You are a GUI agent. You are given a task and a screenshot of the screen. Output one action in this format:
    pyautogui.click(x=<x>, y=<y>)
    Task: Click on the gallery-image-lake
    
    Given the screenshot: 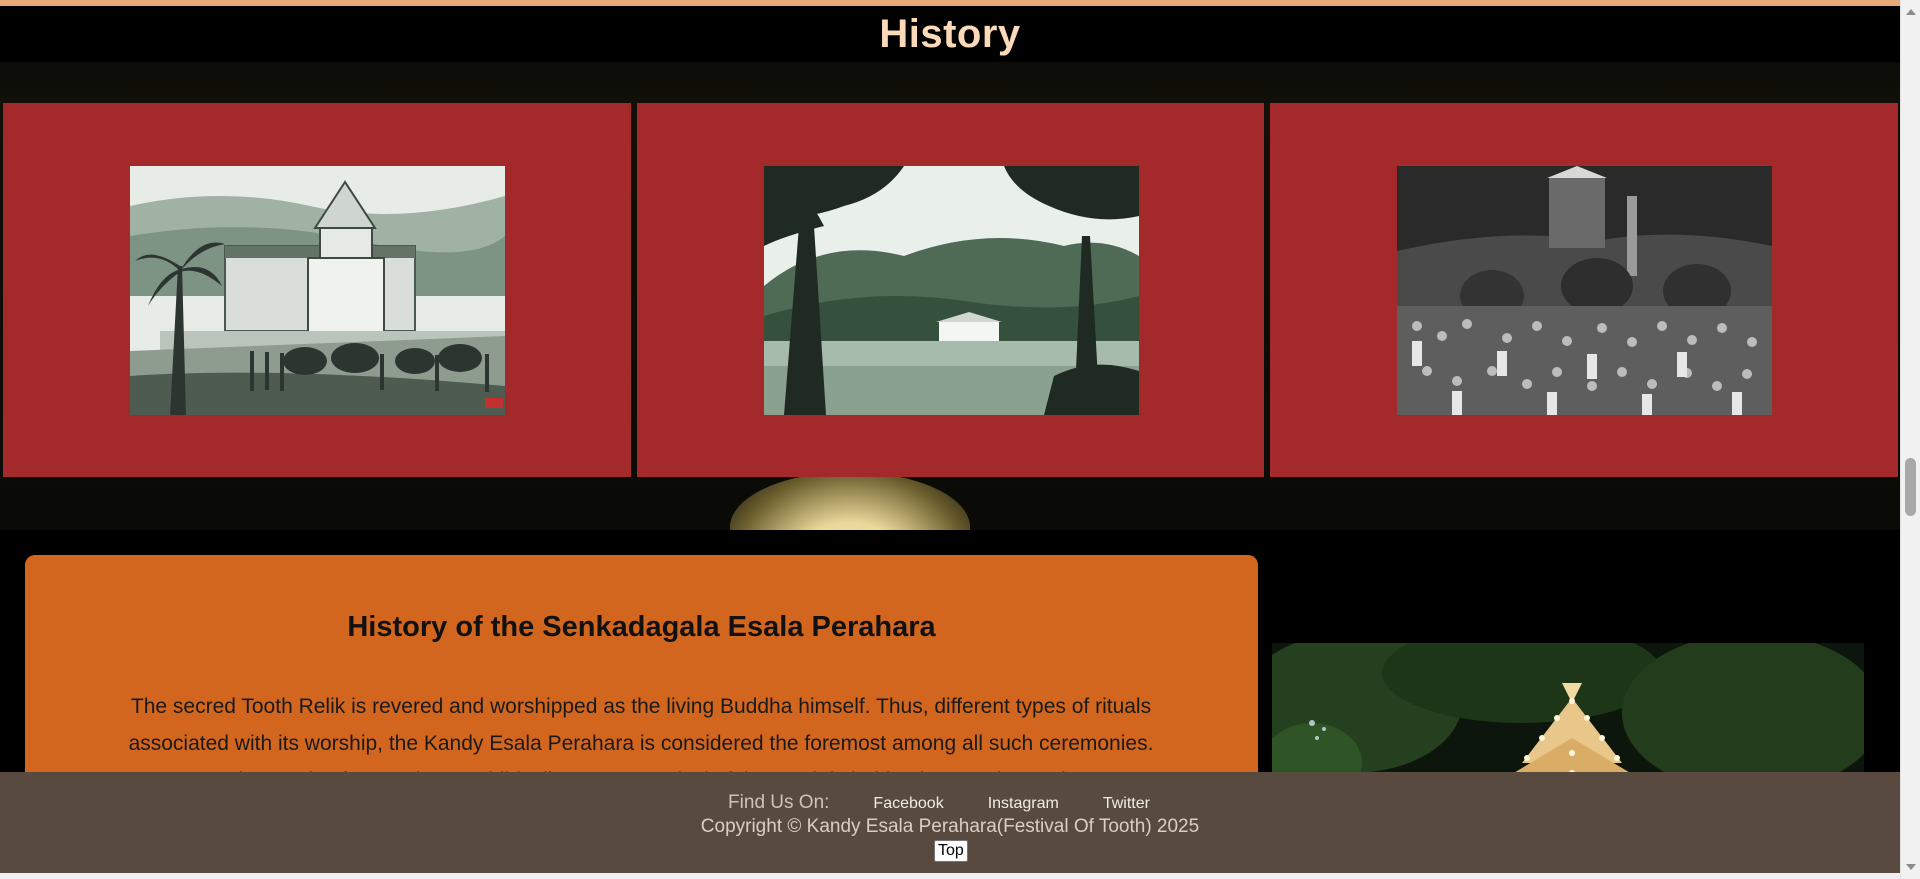 What is the action you would take?
    pyautogui.click(x=951, y=290)
    